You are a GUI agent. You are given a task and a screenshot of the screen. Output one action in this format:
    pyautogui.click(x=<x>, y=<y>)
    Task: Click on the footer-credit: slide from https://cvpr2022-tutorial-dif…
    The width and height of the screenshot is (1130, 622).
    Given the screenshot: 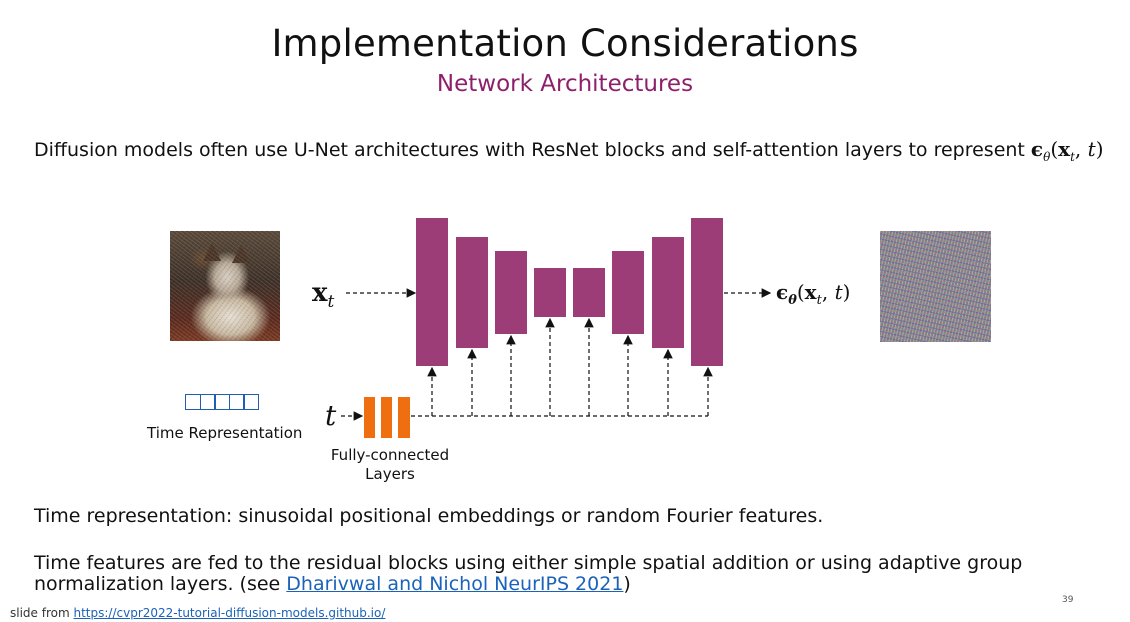 What is the action you would take?
    pyautogui.click(x=197, y=613)
    